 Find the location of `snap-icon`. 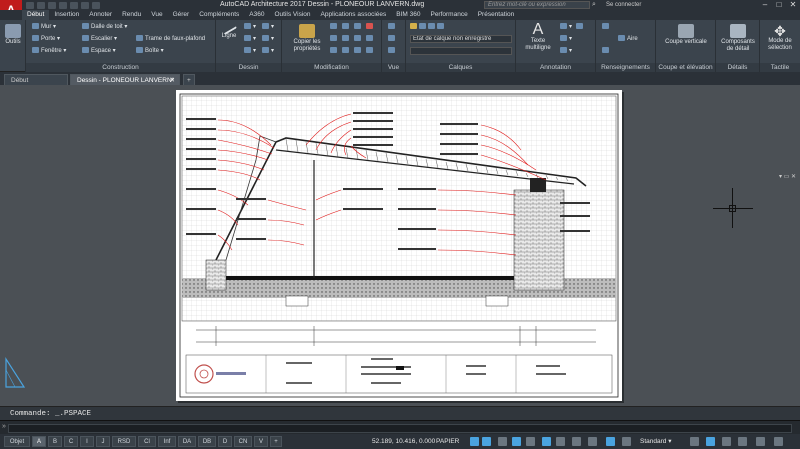

snap-icon is located at coordinates (486, 441).